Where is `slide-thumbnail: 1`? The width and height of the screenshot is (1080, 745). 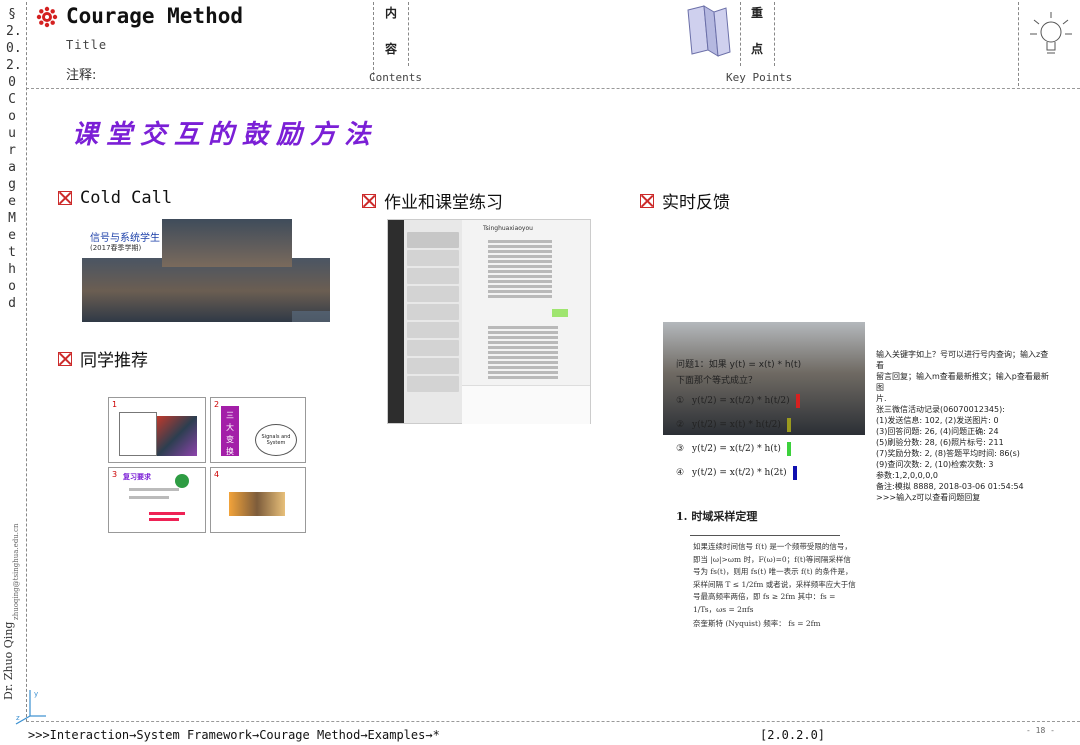
slide-thumbnail: 1 is located at coordinates (157, 430).